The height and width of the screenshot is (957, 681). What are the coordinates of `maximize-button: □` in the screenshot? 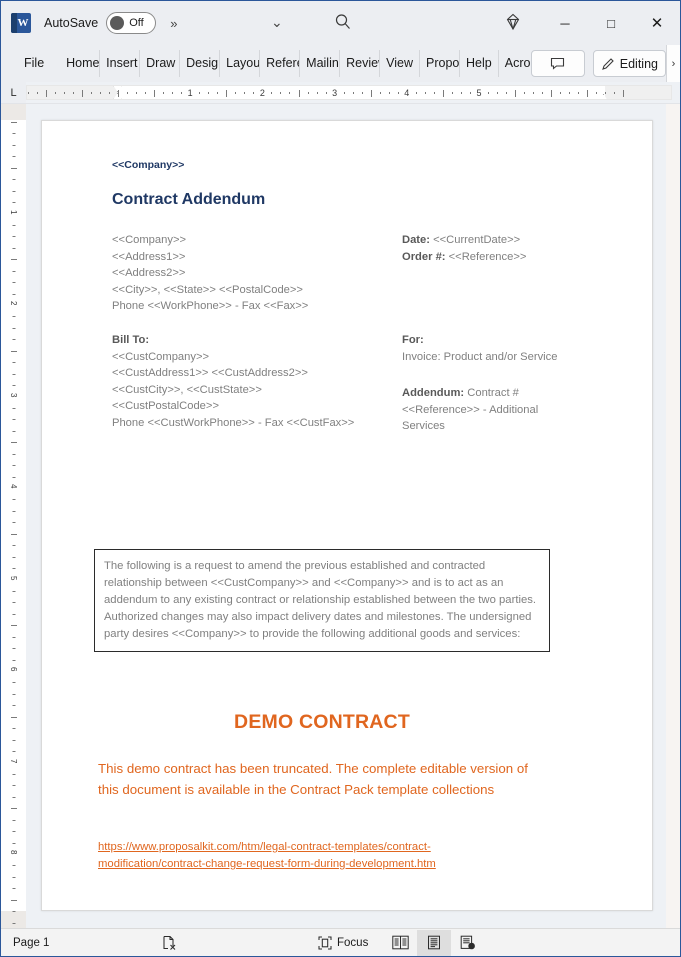 It's located at (611, 23).